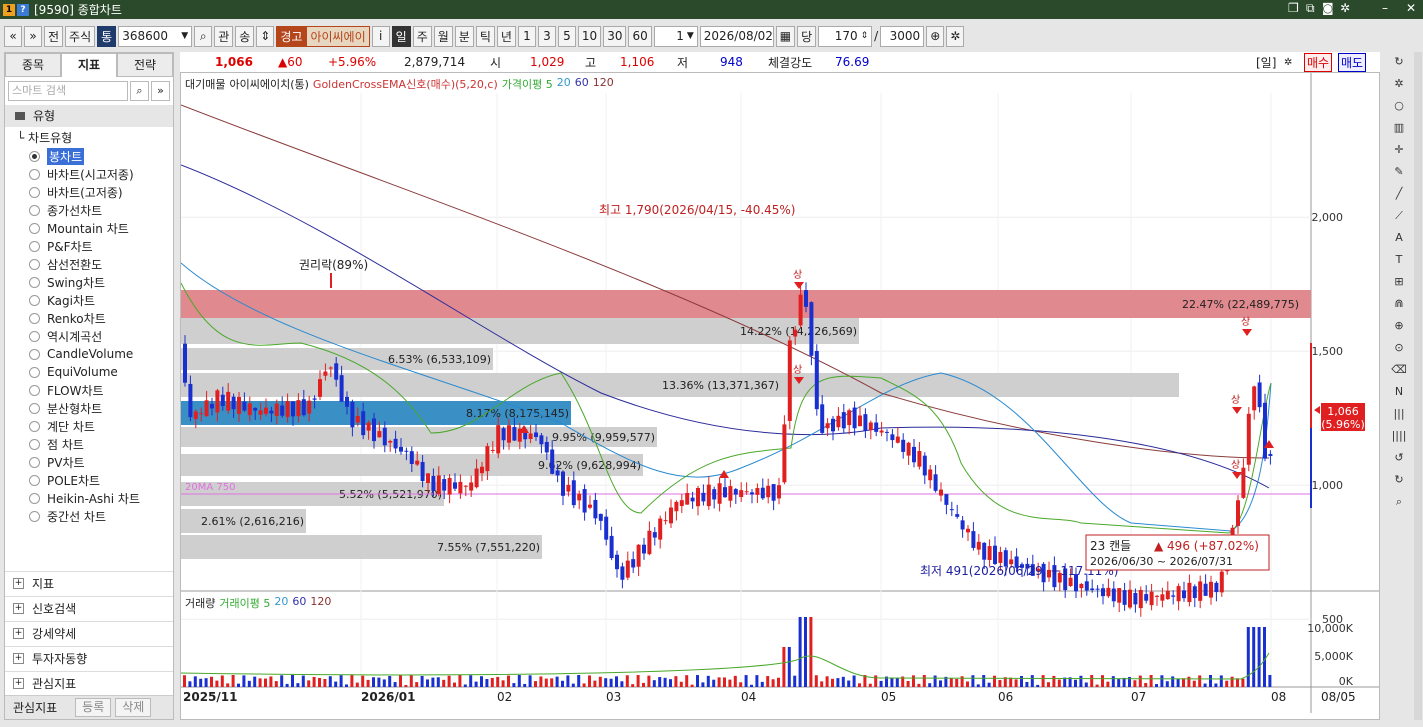 This screenshot has height=727, width=1423. What do you see at coordinates (845, 36) in the screenshot?
I see `candle-count-input: 170 ⇕` at bounding box center [845, 36].